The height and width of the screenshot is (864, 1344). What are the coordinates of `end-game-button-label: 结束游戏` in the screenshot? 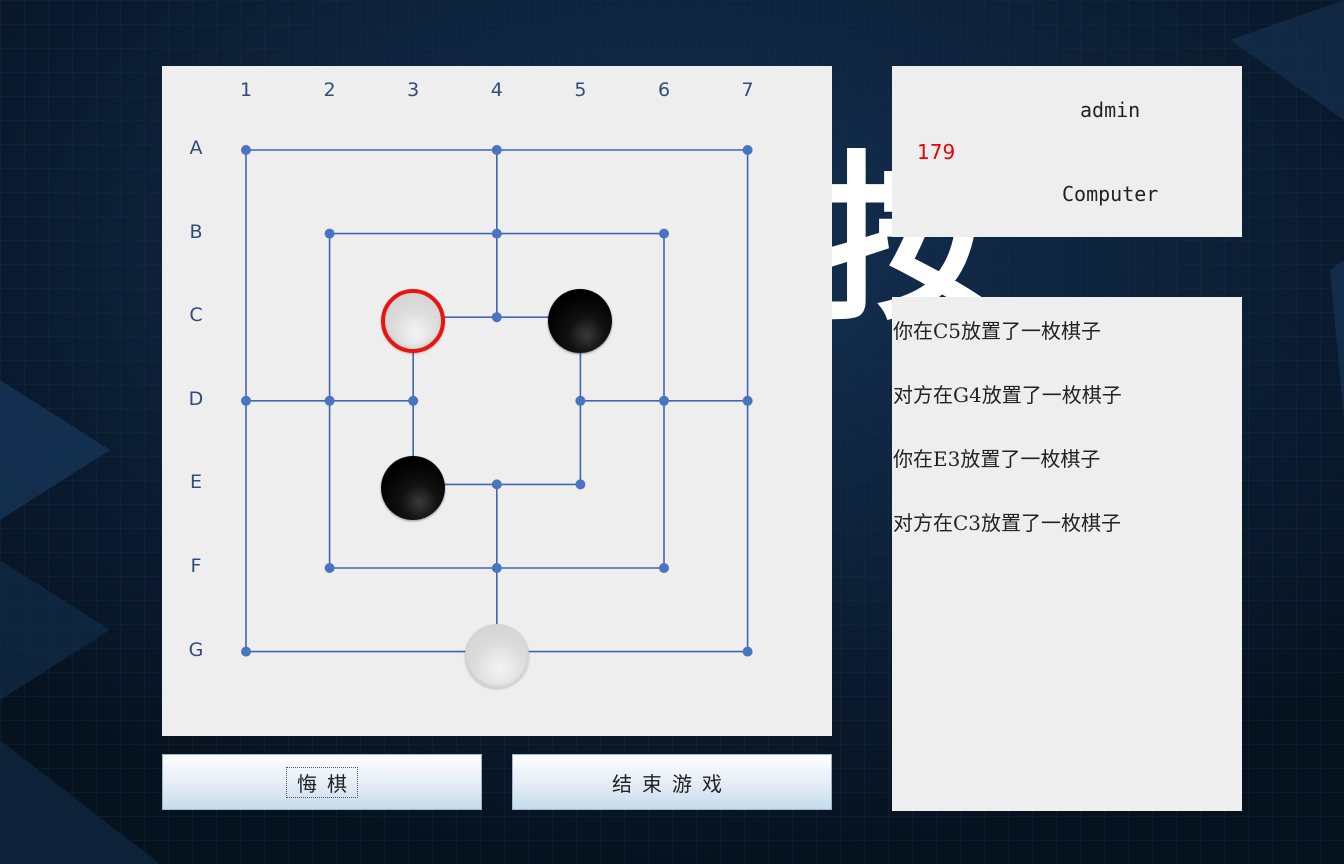 It's located at (672, 783).